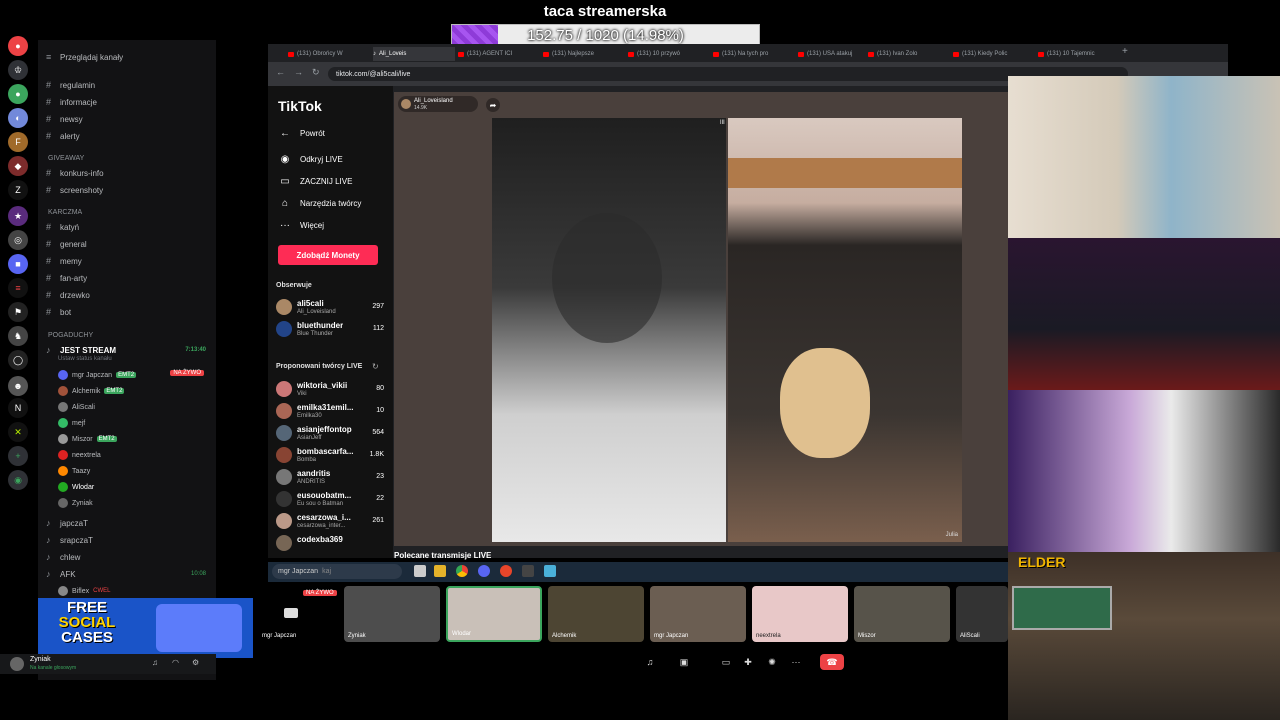 The width and height of the screenshot is (1280, 720). I want to click on voice-user: Miszor EMT2, so click(87, 439).